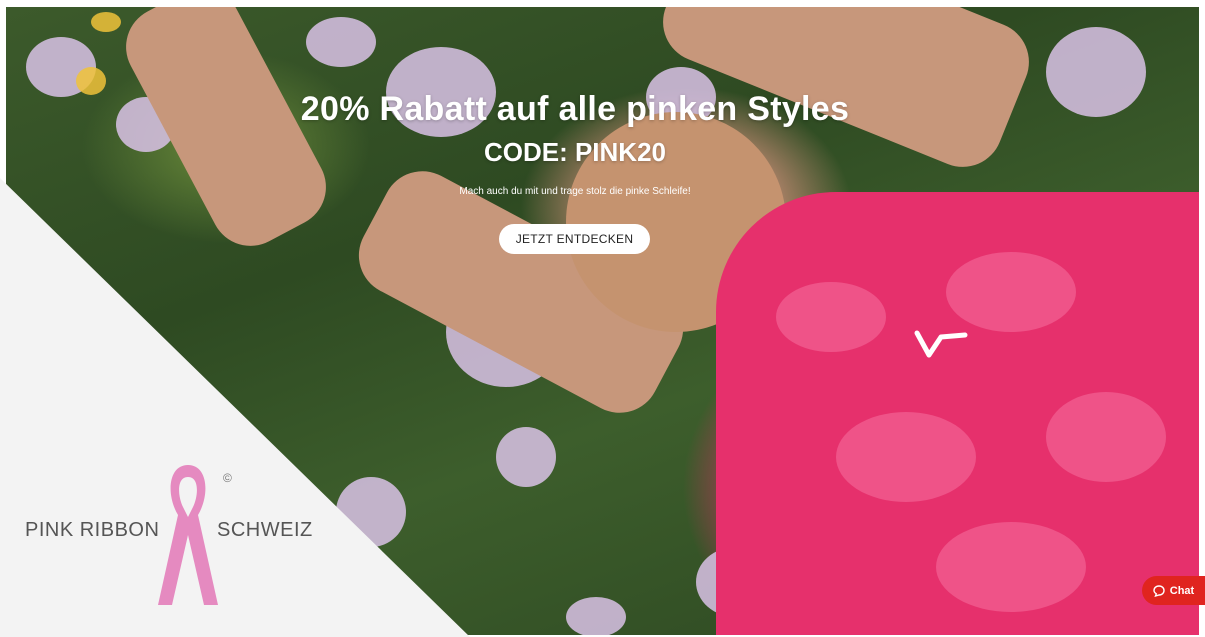 The width and height of the screenshot is (1205, 637). I want to click on pink-ribbon-logo: PINK RIBBON © SCHWEIZ, so click(175, 535).